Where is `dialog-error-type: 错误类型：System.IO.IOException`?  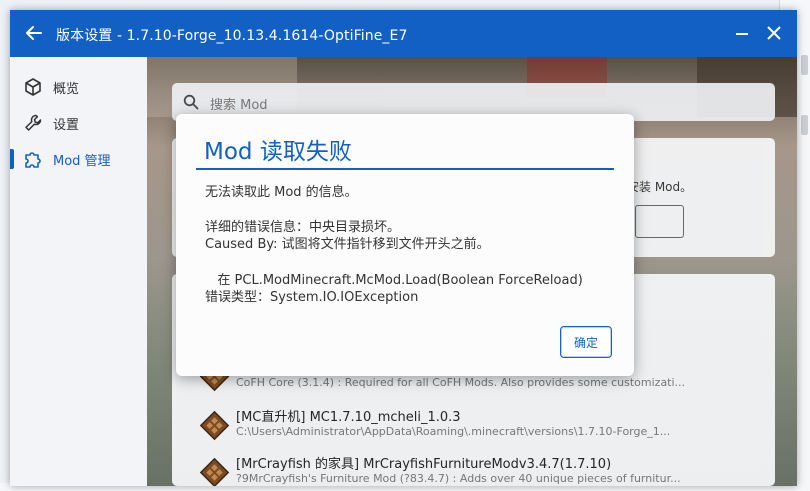
dialog-error-type: 错误类型：System.IO.IOException is located at coordinates (312, 297).